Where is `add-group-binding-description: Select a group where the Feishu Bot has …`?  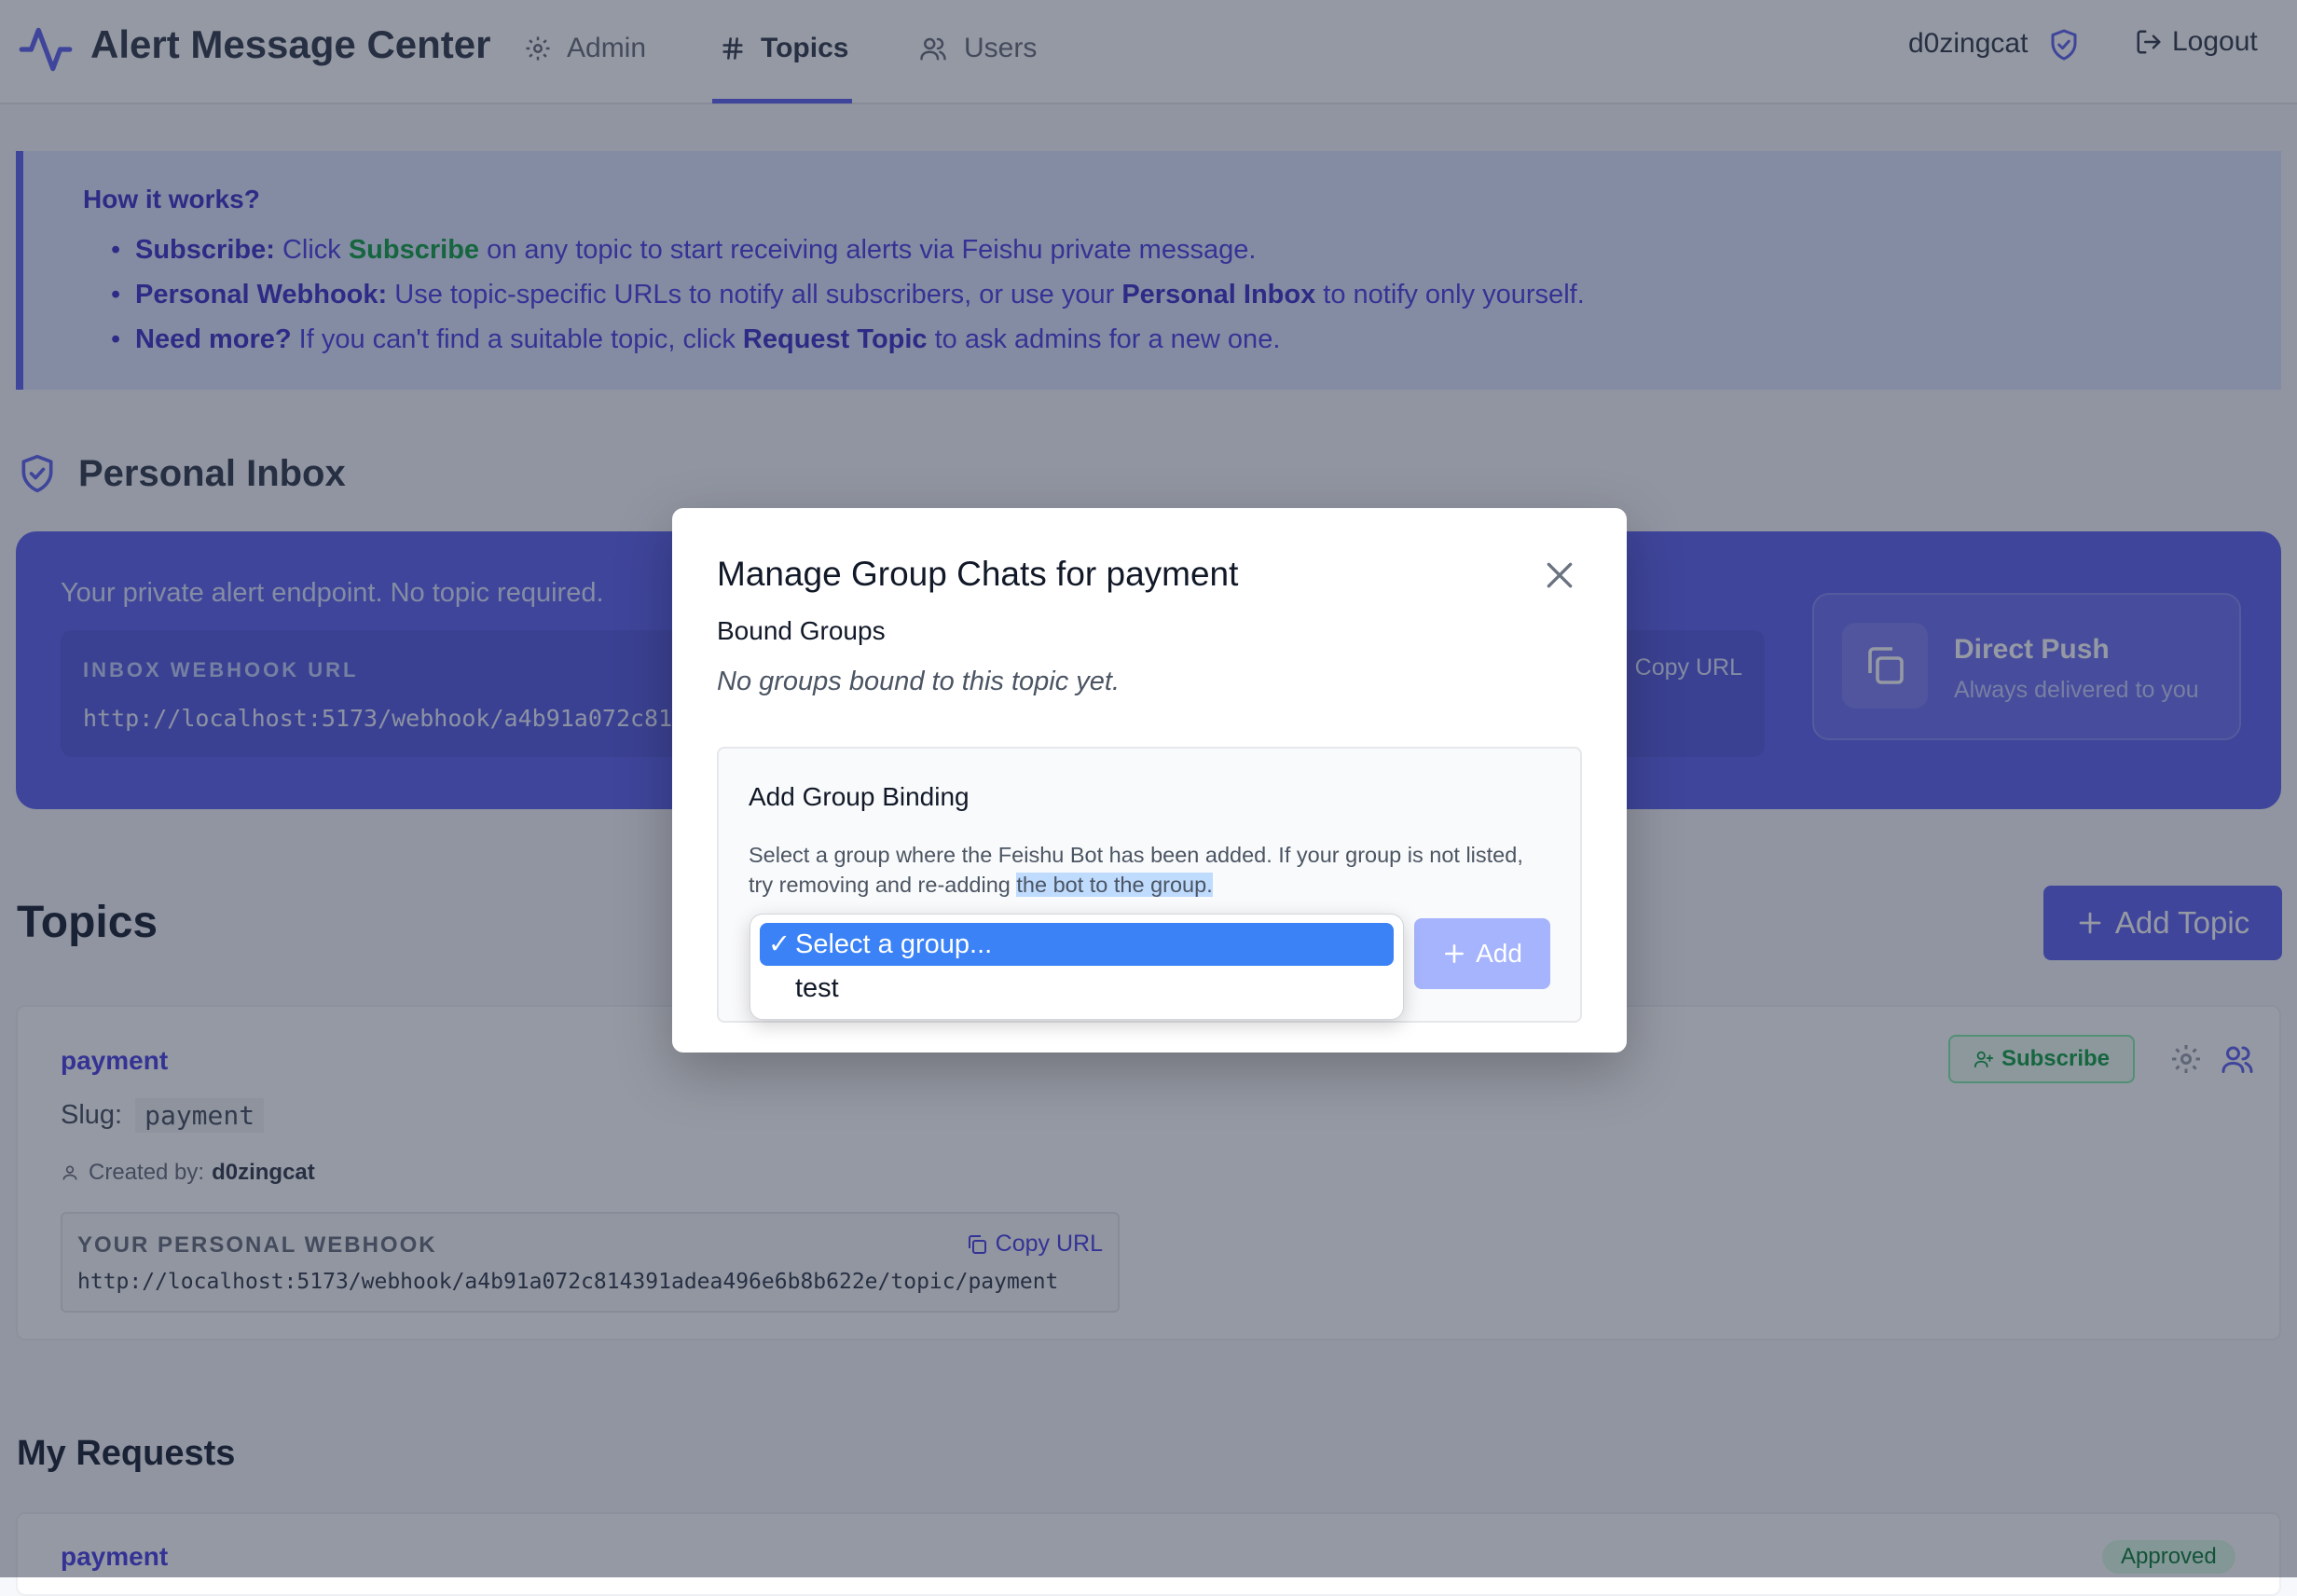
add-group-binding-description: Select a group where the Feishu Bot has … is located at coordinates (1136, 870).